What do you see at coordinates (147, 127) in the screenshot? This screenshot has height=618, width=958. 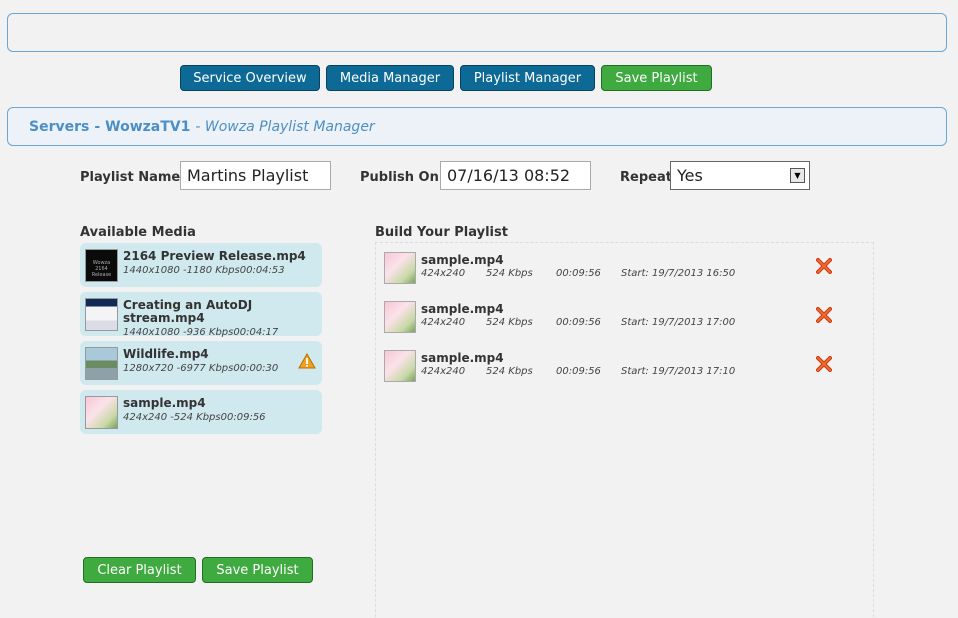 I see `server-name: WowzaTV1` at bounding box center [147, 127].